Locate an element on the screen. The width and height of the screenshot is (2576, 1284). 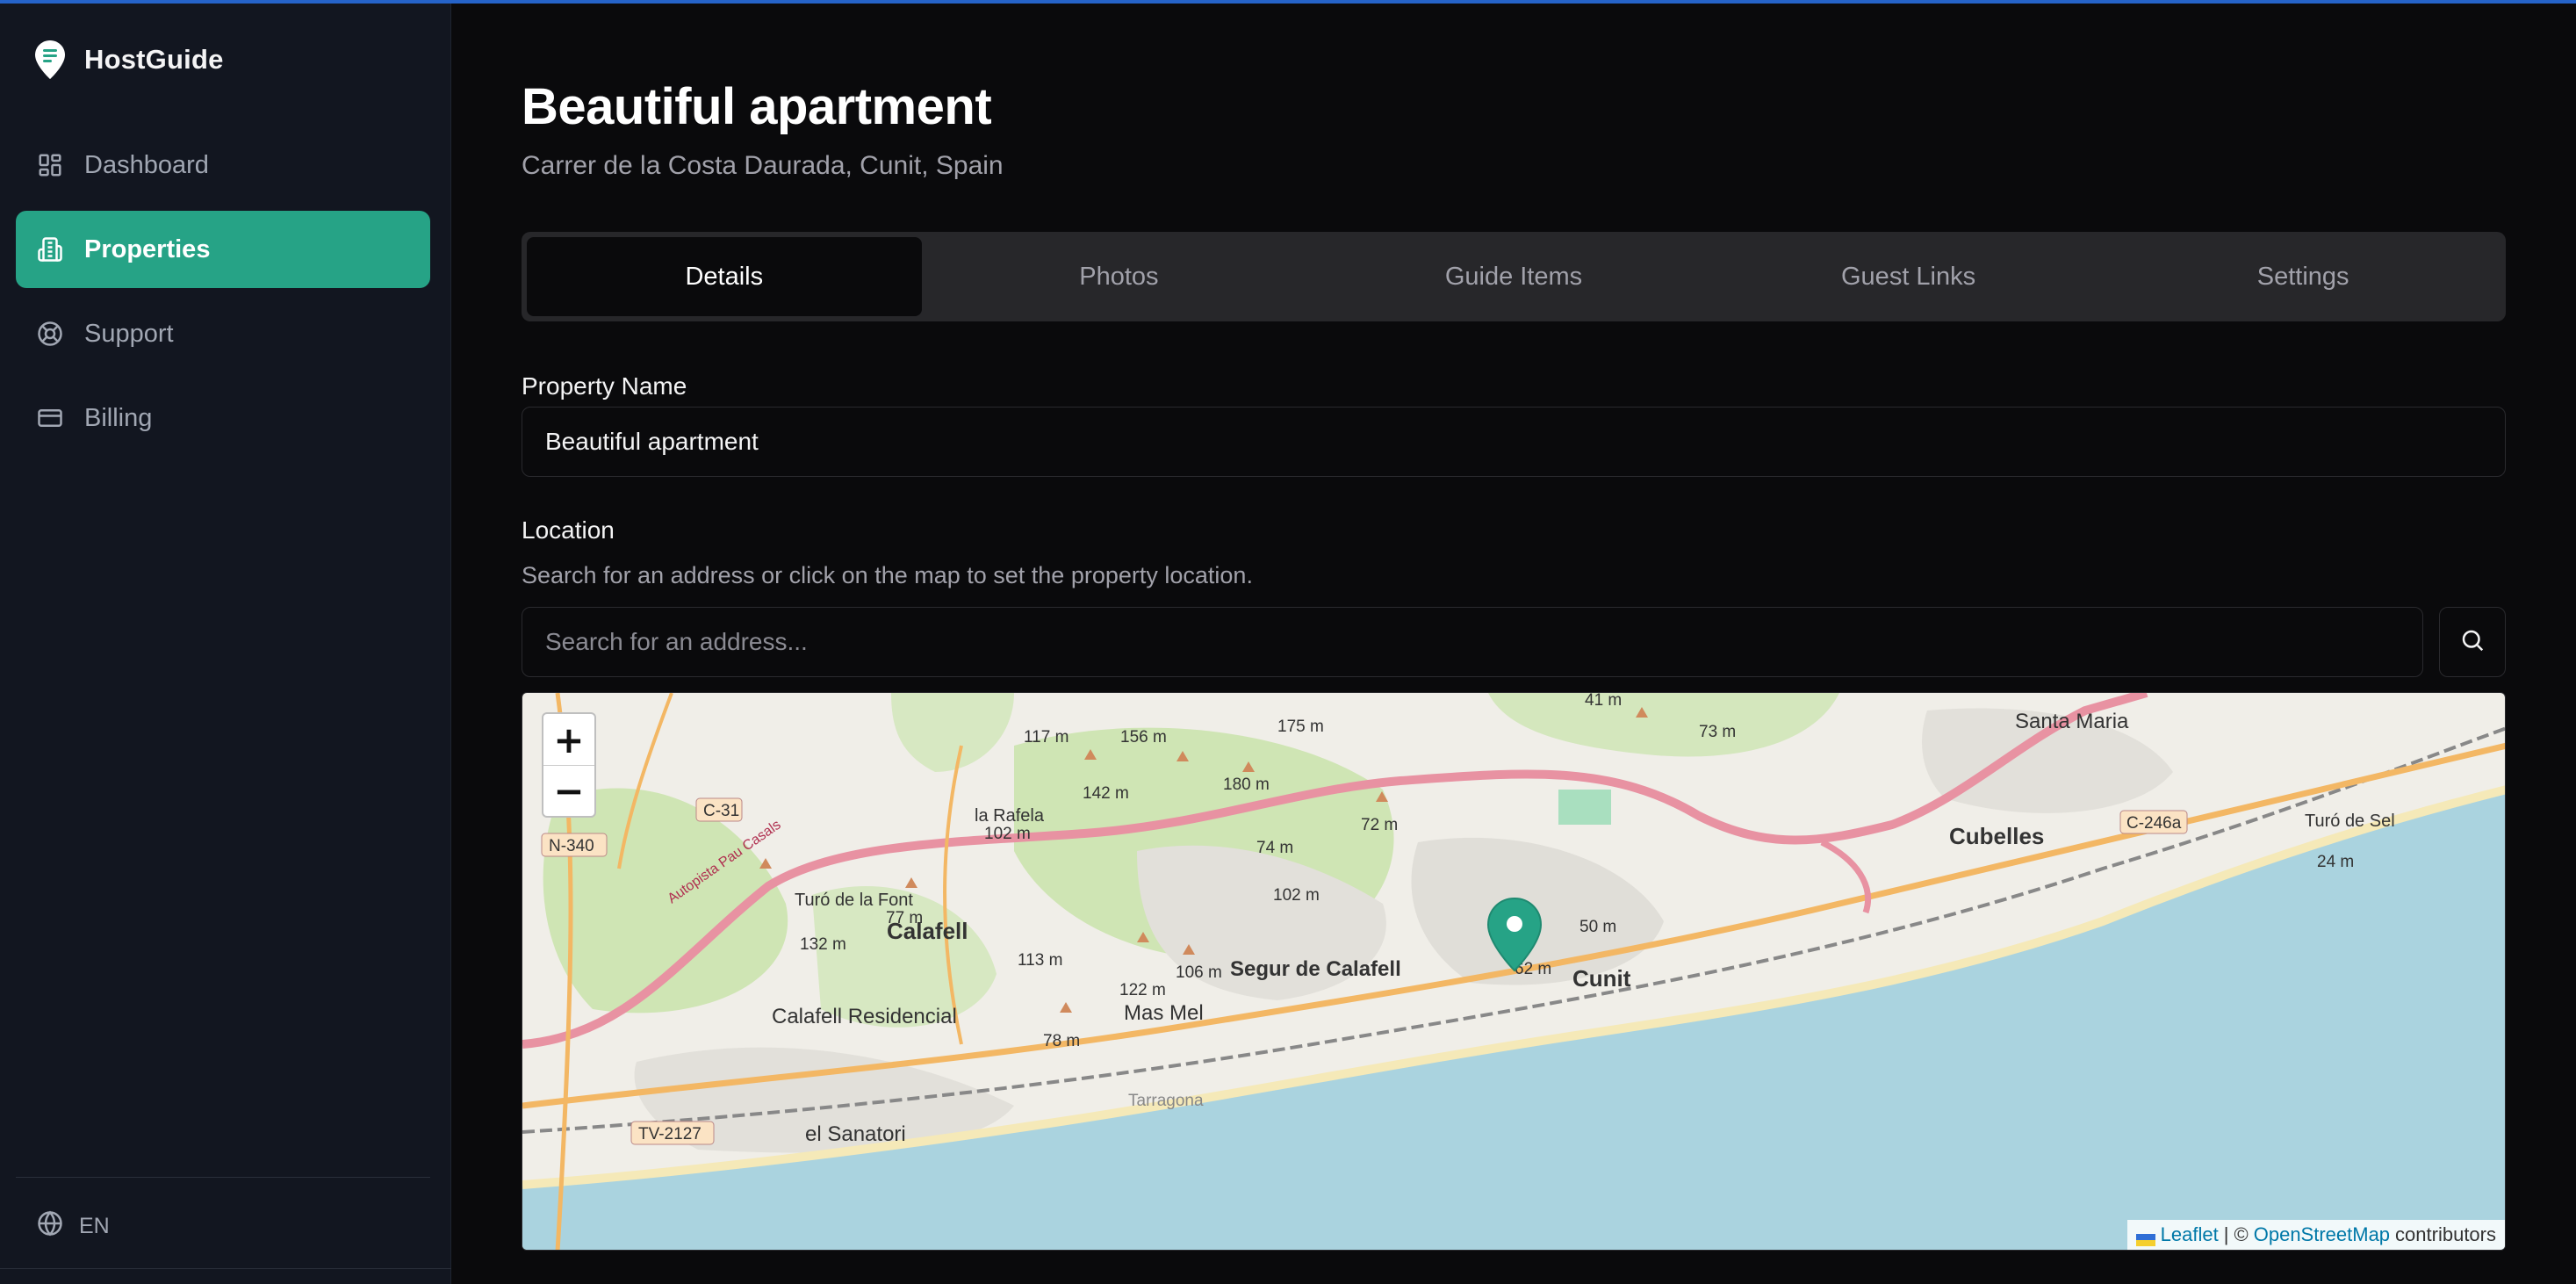
map-elevation-label: 72 m is located at coordinates (1379, 825).